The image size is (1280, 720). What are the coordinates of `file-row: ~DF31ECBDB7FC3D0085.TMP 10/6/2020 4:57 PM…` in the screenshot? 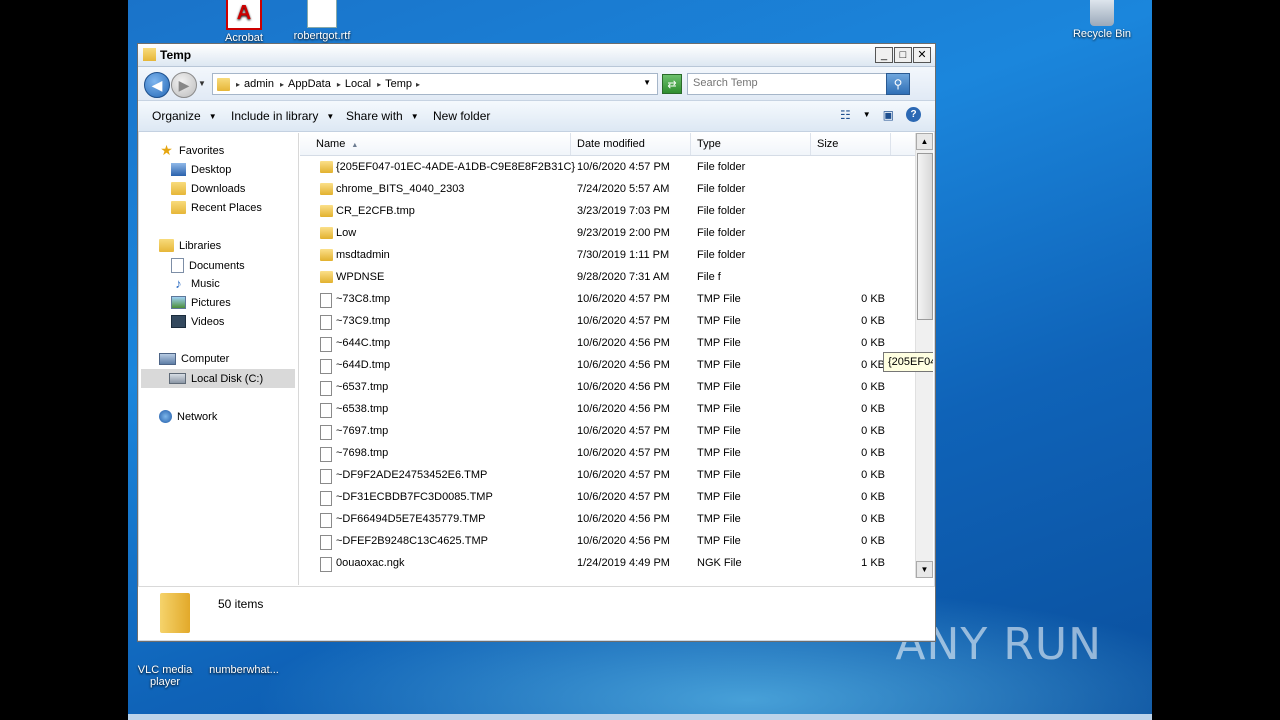 It's located at (607, 498).